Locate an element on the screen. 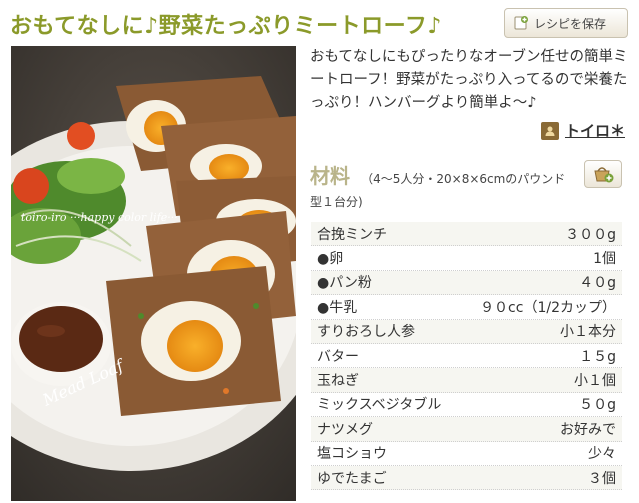 The height and width of the screenshot is (503, 639). photo-watermark: toiro-iro ···happy color life··· is located at coordinates (99, 217).